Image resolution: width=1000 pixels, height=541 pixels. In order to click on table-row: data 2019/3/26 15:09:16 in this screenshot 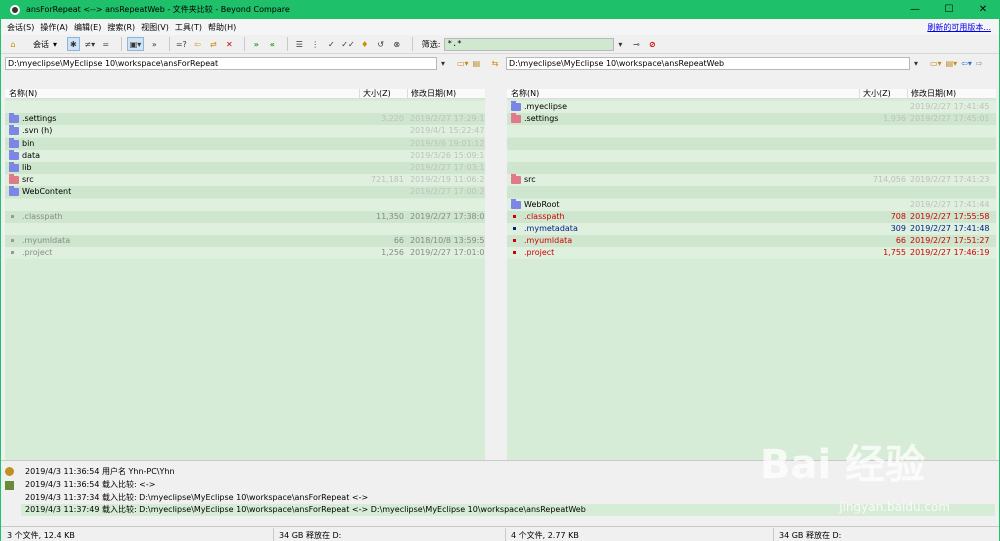, I will do `click(245, 155)`.